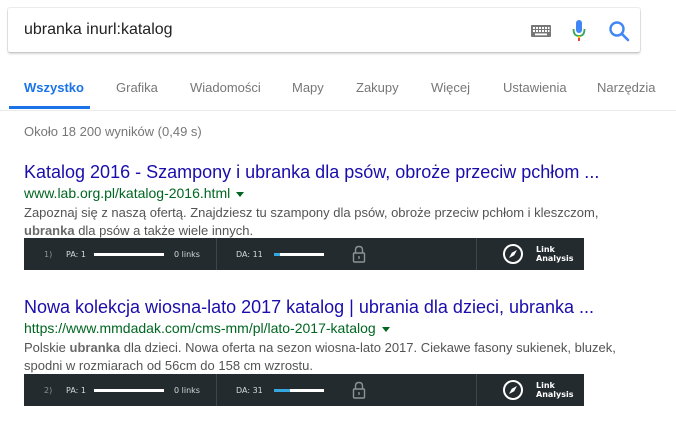 Image resolution: width=676 pixels, height=422 pixels. I want to click on mozbar: 1) PA: 1 0 links DA: 11 Link Analysis, so click(304, 254).